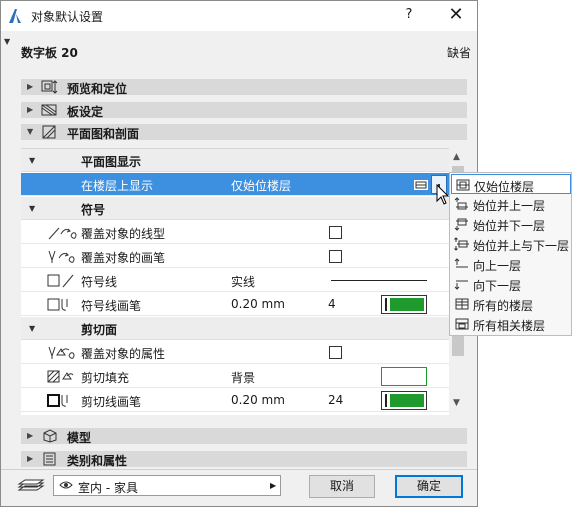 The height and width of the screenshot is (507, 574). Describe the element at coordinates (258, 304) in the screenshot. I see `symbol-line-pen-weight: 0.20 mm` at that location.